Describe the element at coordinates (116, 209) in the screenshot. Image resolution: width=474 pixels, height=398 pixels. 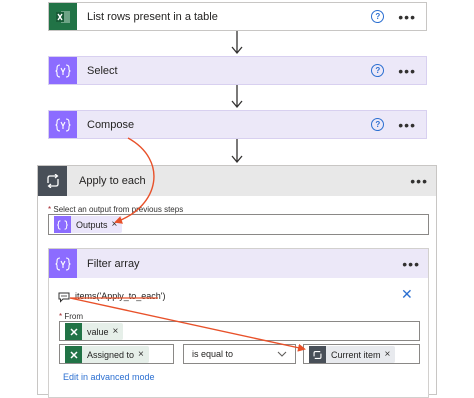
I see `output-field-label: * Select an output from previous steps` at that location.